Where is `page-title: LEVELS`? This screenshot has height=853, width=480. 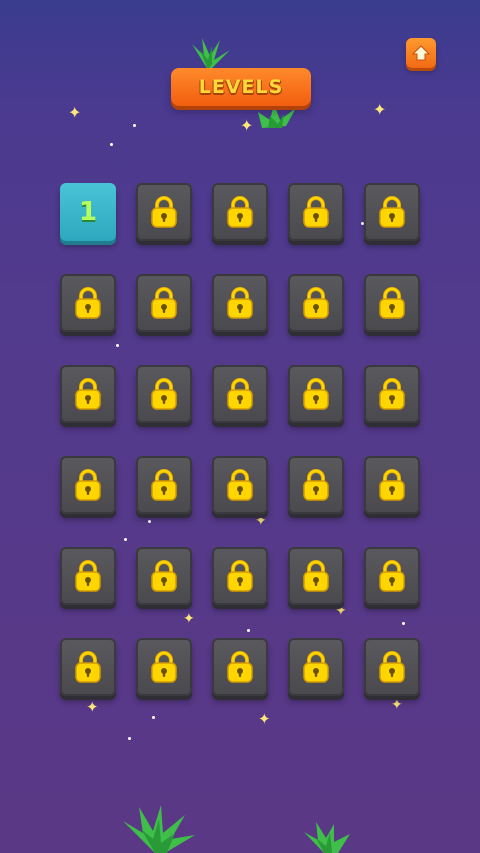 page-title: LEVELS is located at coordinates (241, 87).